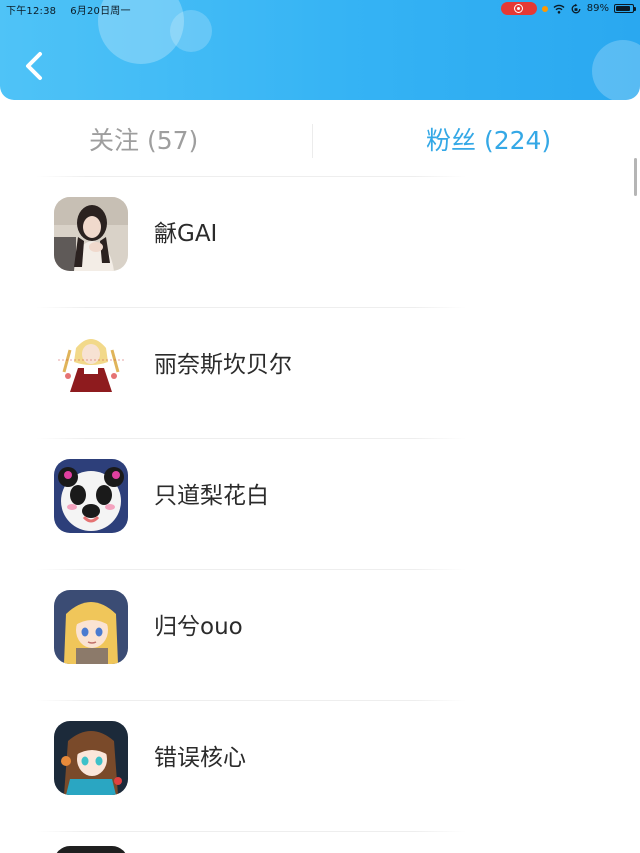 The height and width of the screenshot is (853, 640). I want to click on user-name: 龢GAI, so click(186, 234).